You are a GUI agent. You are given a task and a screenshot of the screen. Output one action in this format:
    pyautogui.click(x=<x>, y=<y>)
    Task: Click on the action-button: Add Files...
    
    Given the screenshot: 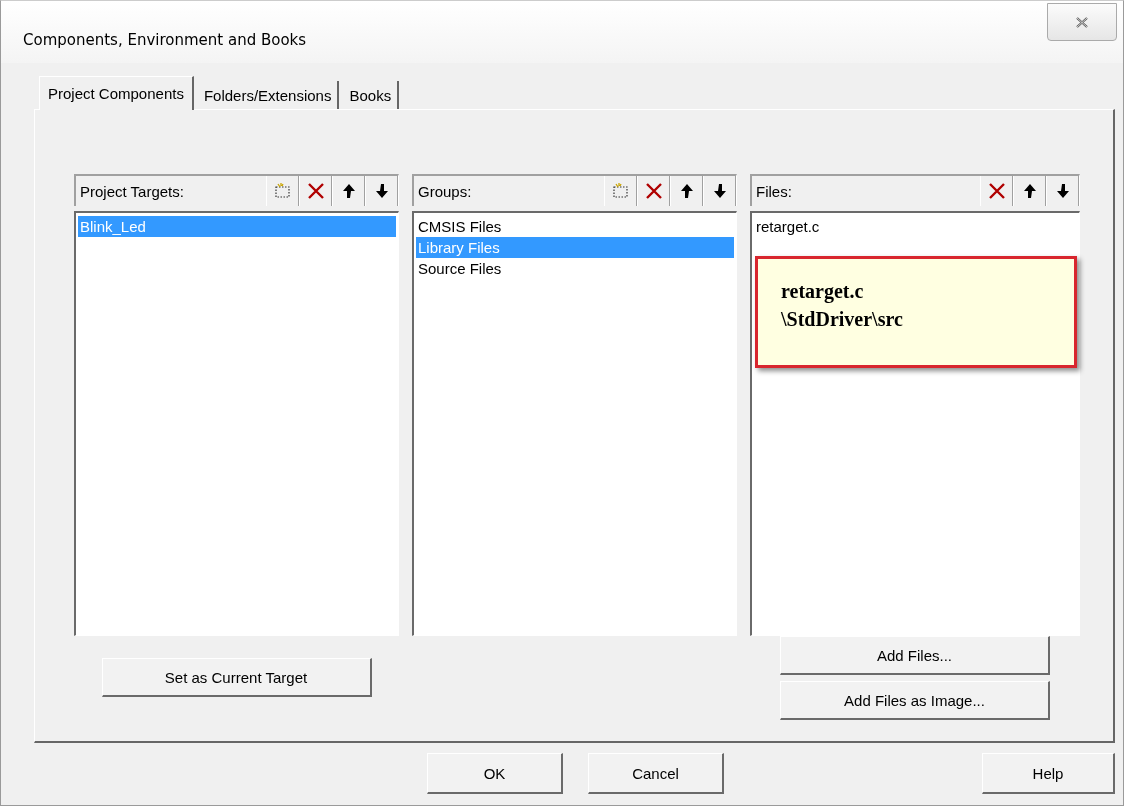 What is the action you would take?
    pyautogui.click(x=915, y=655)
    